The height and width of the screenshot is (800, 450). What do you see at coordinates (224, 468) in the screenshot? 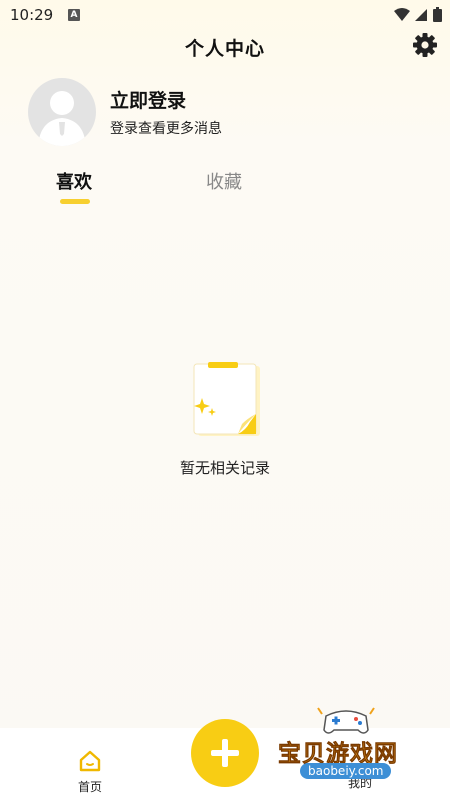
I see `empty-state-text: 暂无相关记录` at bounding box center [224, 468].